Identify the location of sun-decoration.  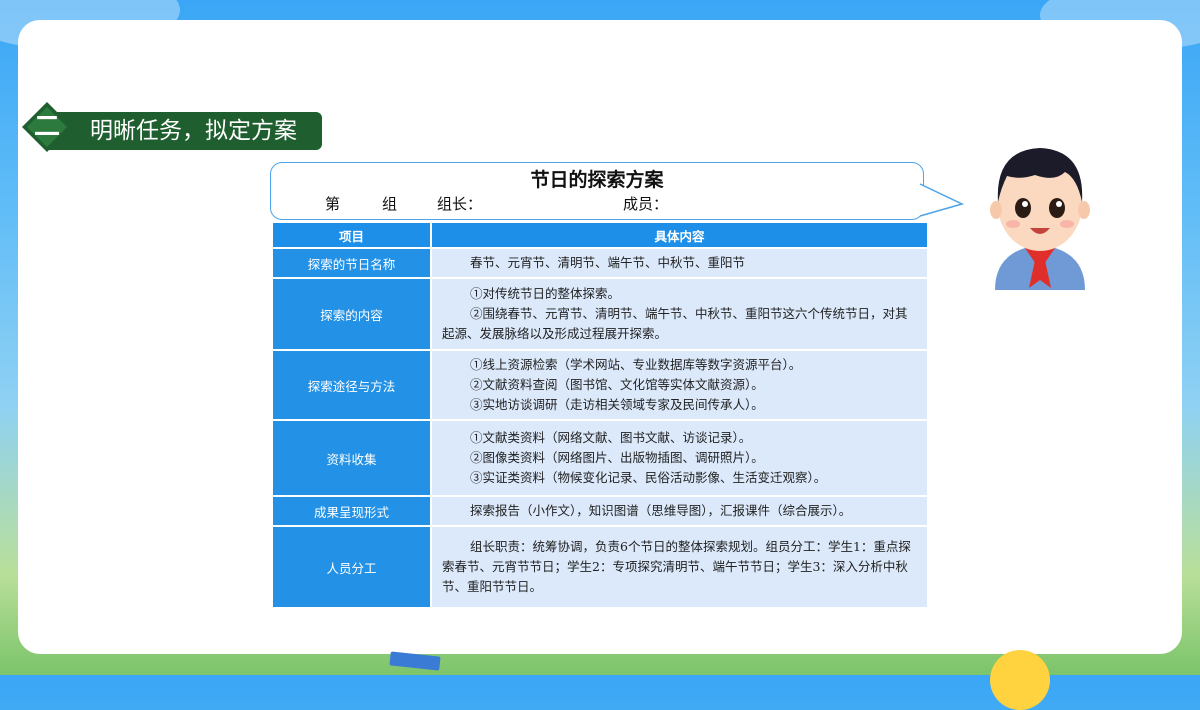
(1020, 680).